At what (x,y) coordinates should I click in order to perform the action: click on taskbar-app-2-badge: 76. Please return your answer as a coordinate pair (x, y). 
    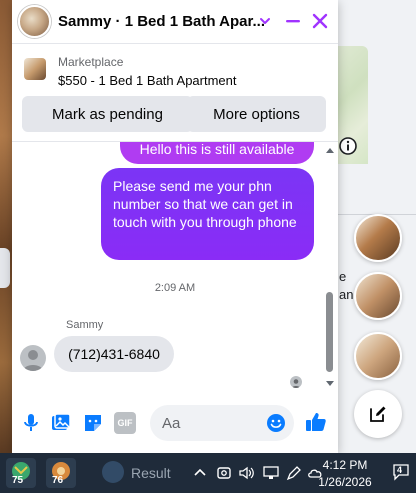
    Looking at the image, I should click on (58, 480).